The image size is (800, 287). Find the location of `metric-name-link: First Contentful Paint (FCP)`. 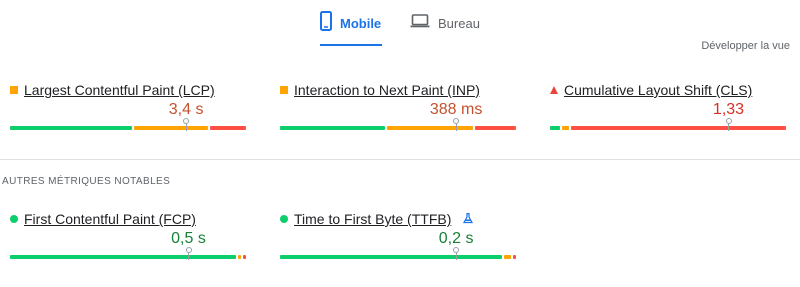

metric-name-link: First Contentful Paint (FCP) is located at coordinates (110, 219).